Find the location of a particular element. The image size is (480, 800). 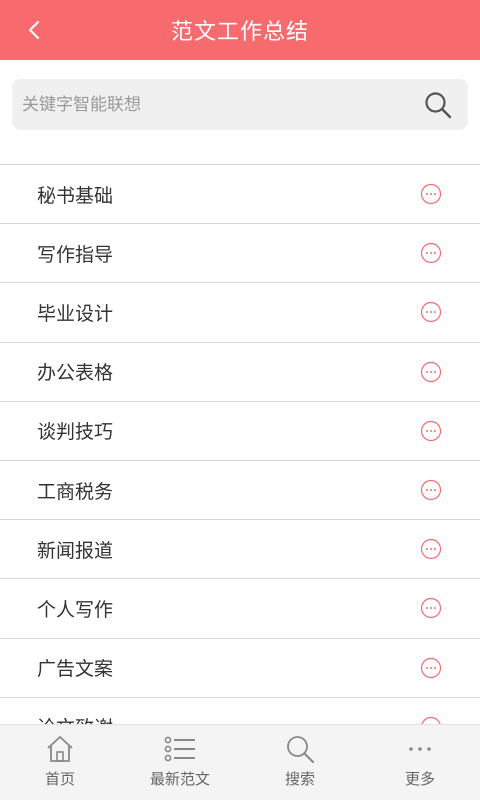

home-icon is located at coordinates (60, 749).